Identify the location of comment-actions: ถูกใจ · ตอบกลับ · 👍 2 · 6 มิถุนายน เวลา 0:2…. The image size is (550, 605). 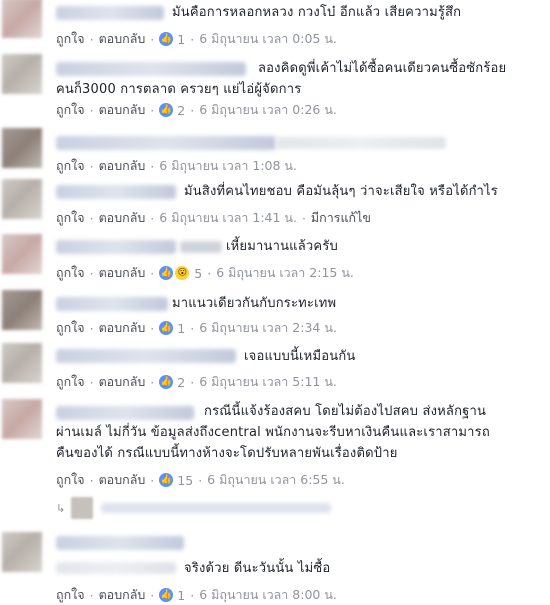
(196, 110).